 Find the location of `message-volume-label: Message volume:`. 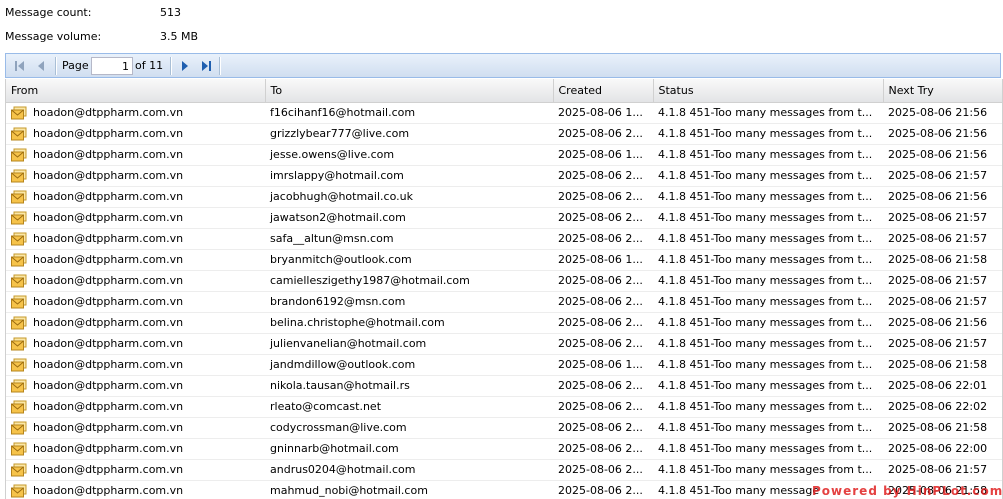

message-volume-label: Message volume: is located at coordinates (53, 36).